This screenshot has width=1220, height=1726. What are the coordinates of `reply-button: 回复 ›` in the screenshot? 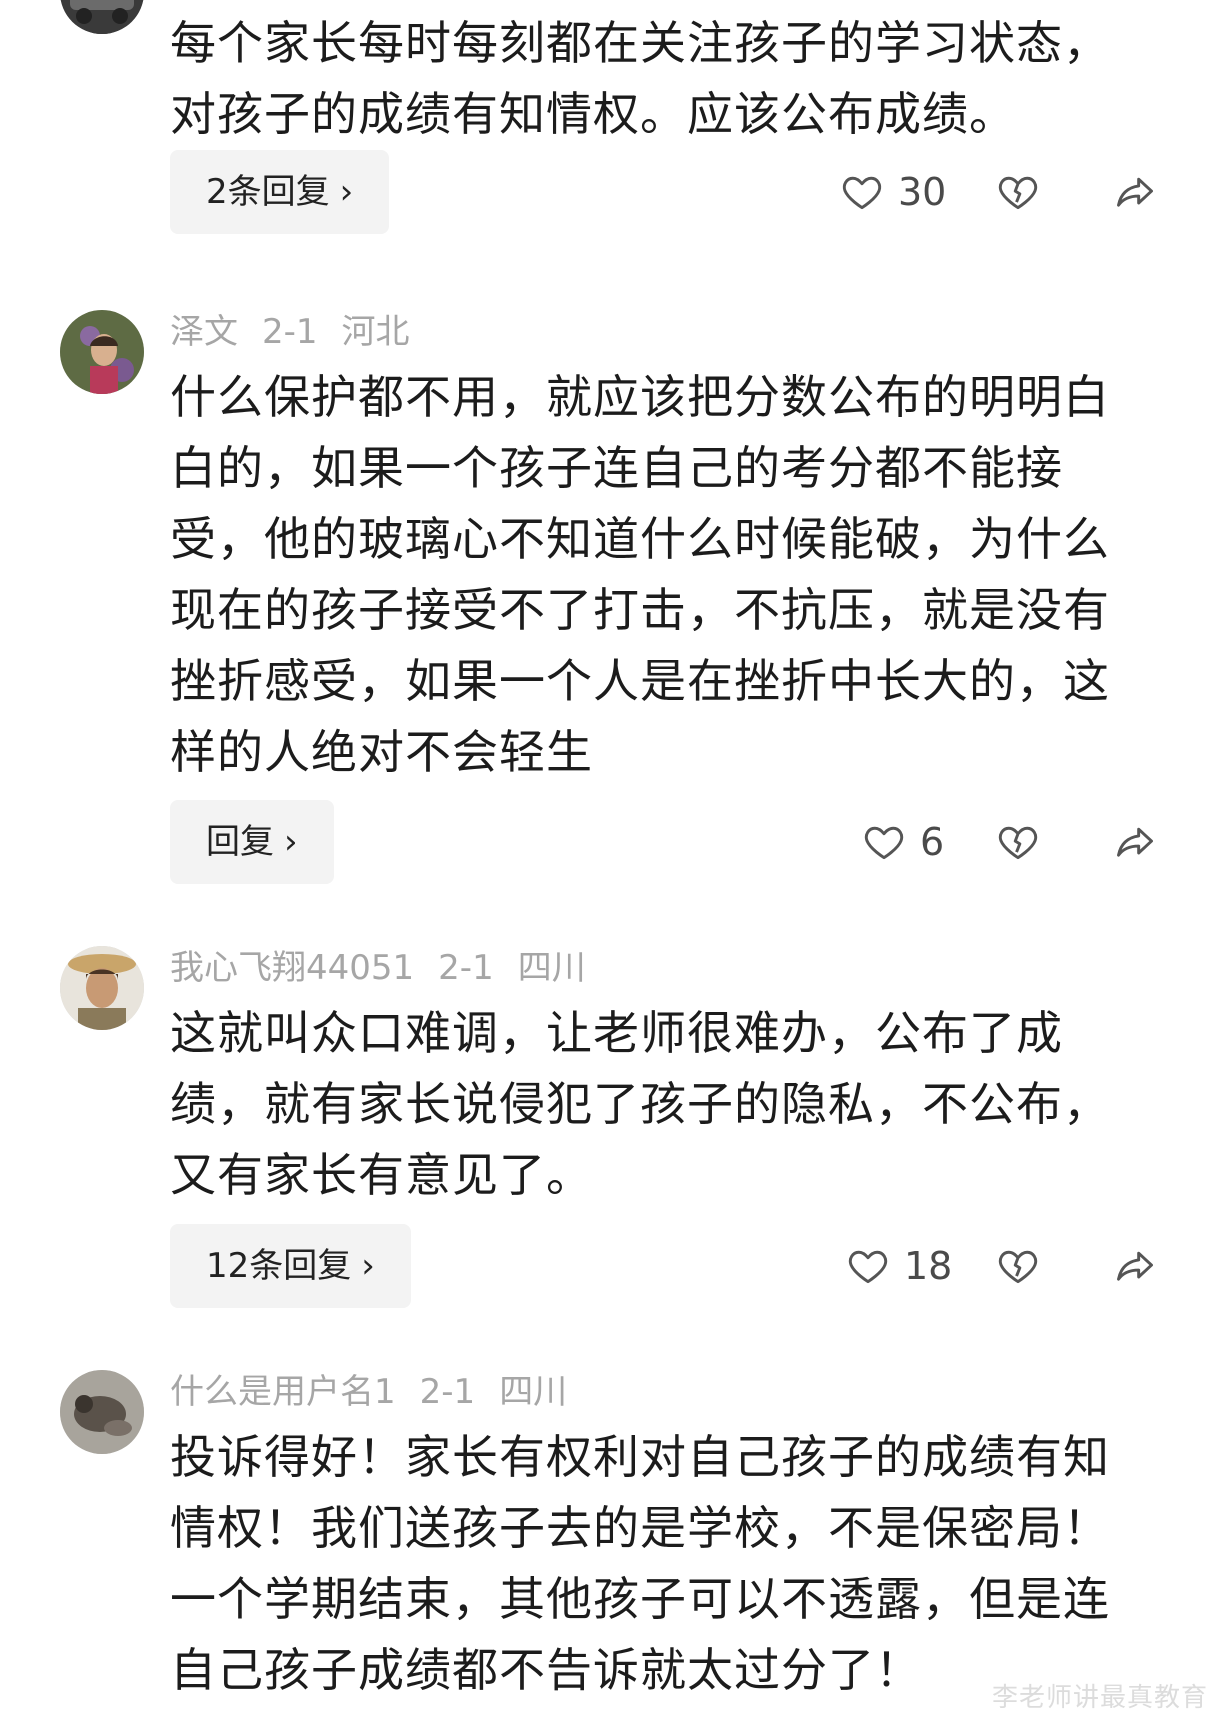 It's located at (252, 842).